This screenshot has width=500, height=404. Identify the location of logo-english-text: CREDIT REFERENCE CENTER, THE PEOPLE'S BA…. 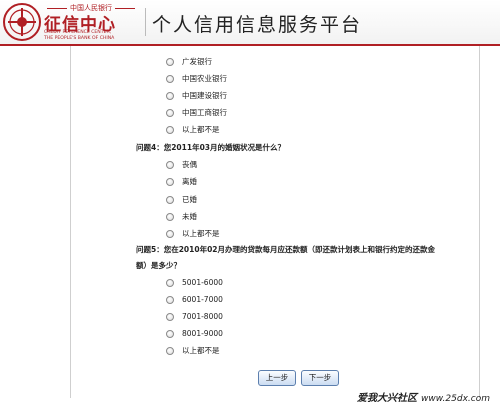
(79, 35).